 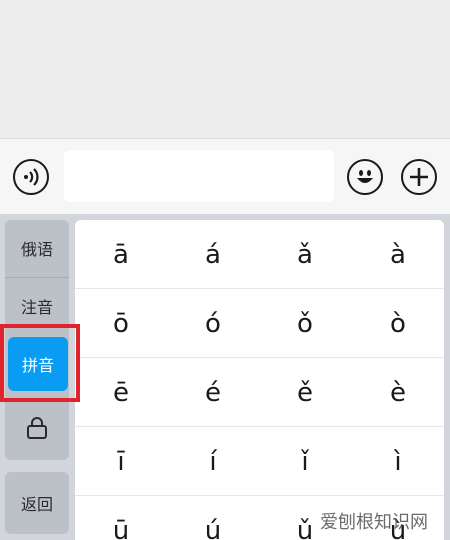 What do you see at coordinates (213, 392) in the screenshot?
I see `tone-key: é` at bounding box center [213, 392].